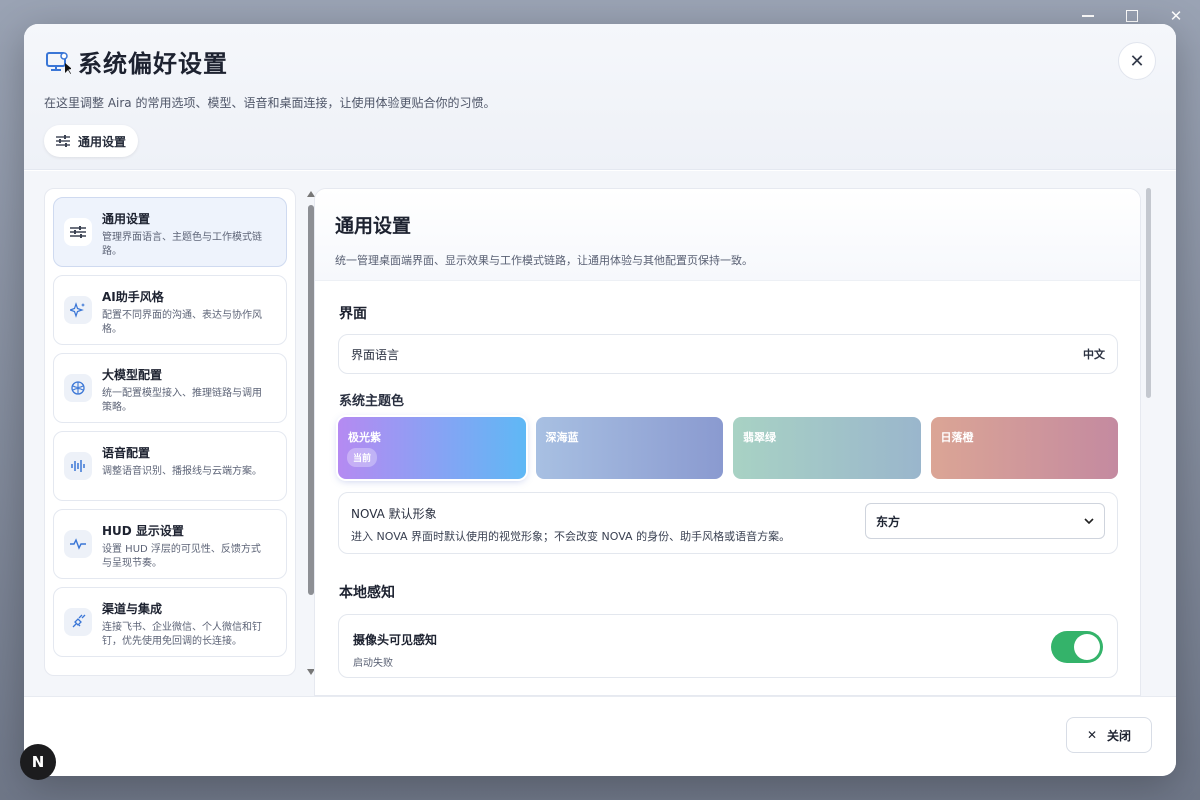 Image resolution: width=1200 pixels, height=800 pixels. What do you see at coordinates (58, 62) in the screenshot?
I see `monitor-settings-icon` at bounding box center [58, 62].